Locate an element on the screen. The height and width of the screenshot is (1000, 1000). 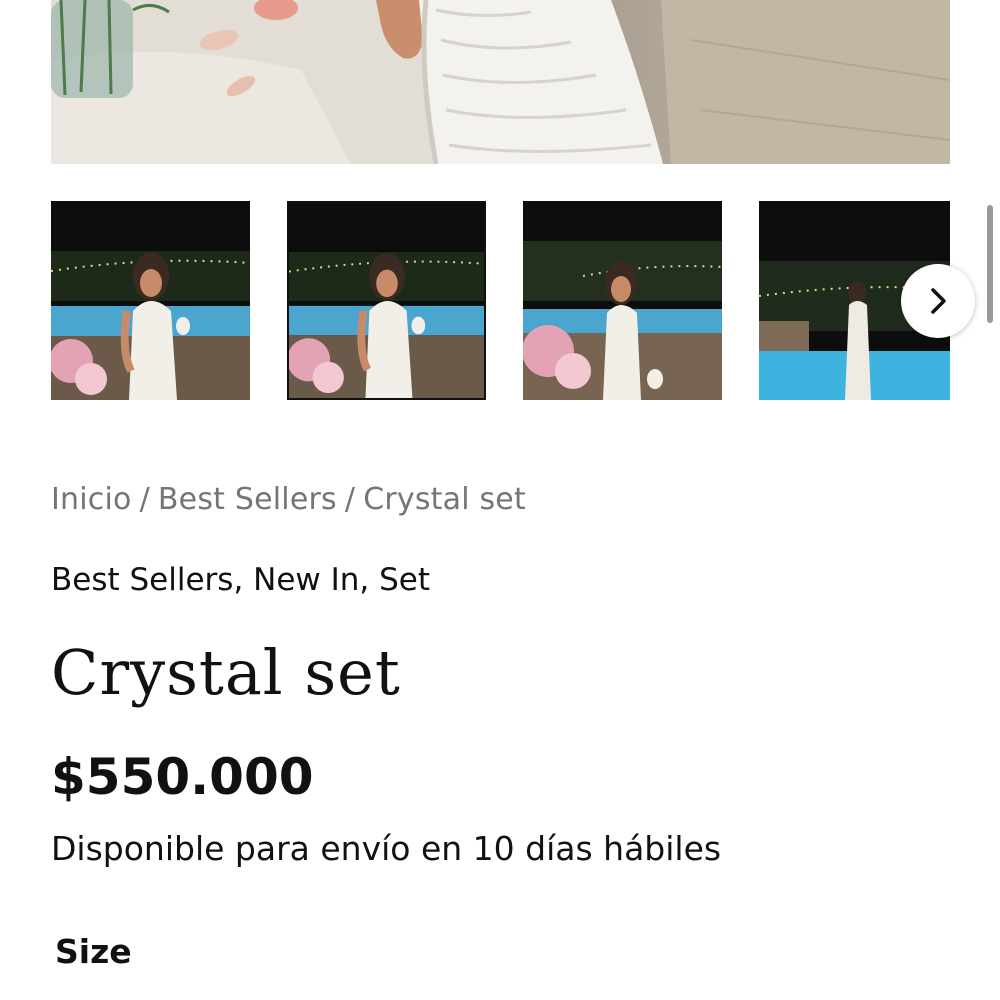
breadcrumb-category-link: Best Sellers is located at coordinates (247, 499).